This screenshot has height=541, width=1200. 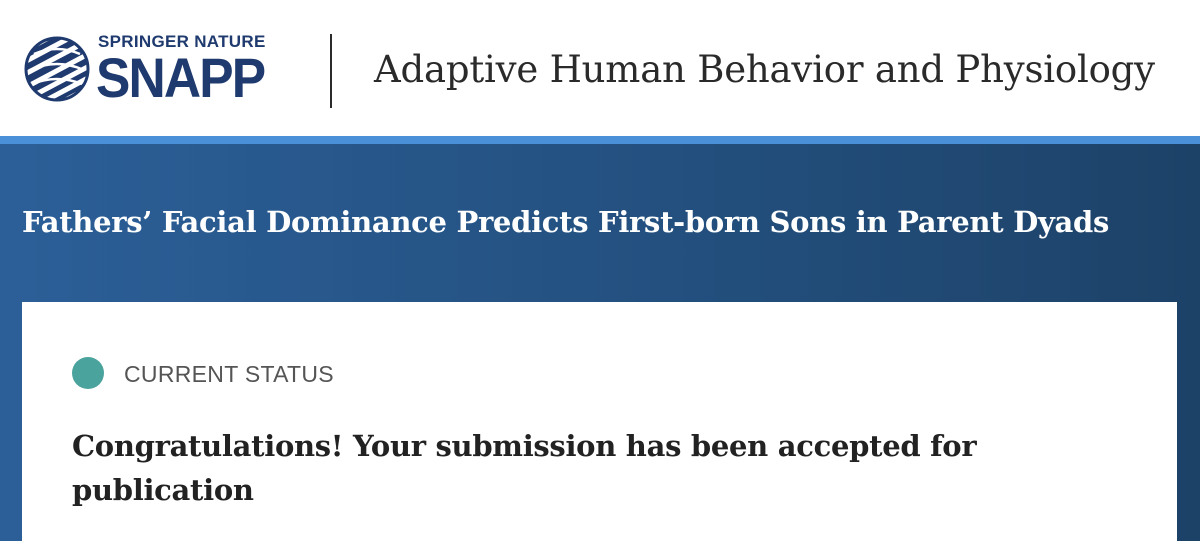 What do you see at coordinates (57, 69) in the screenshot?
I see `springer-nature-globe-icon` at bounding box center [57, 69].